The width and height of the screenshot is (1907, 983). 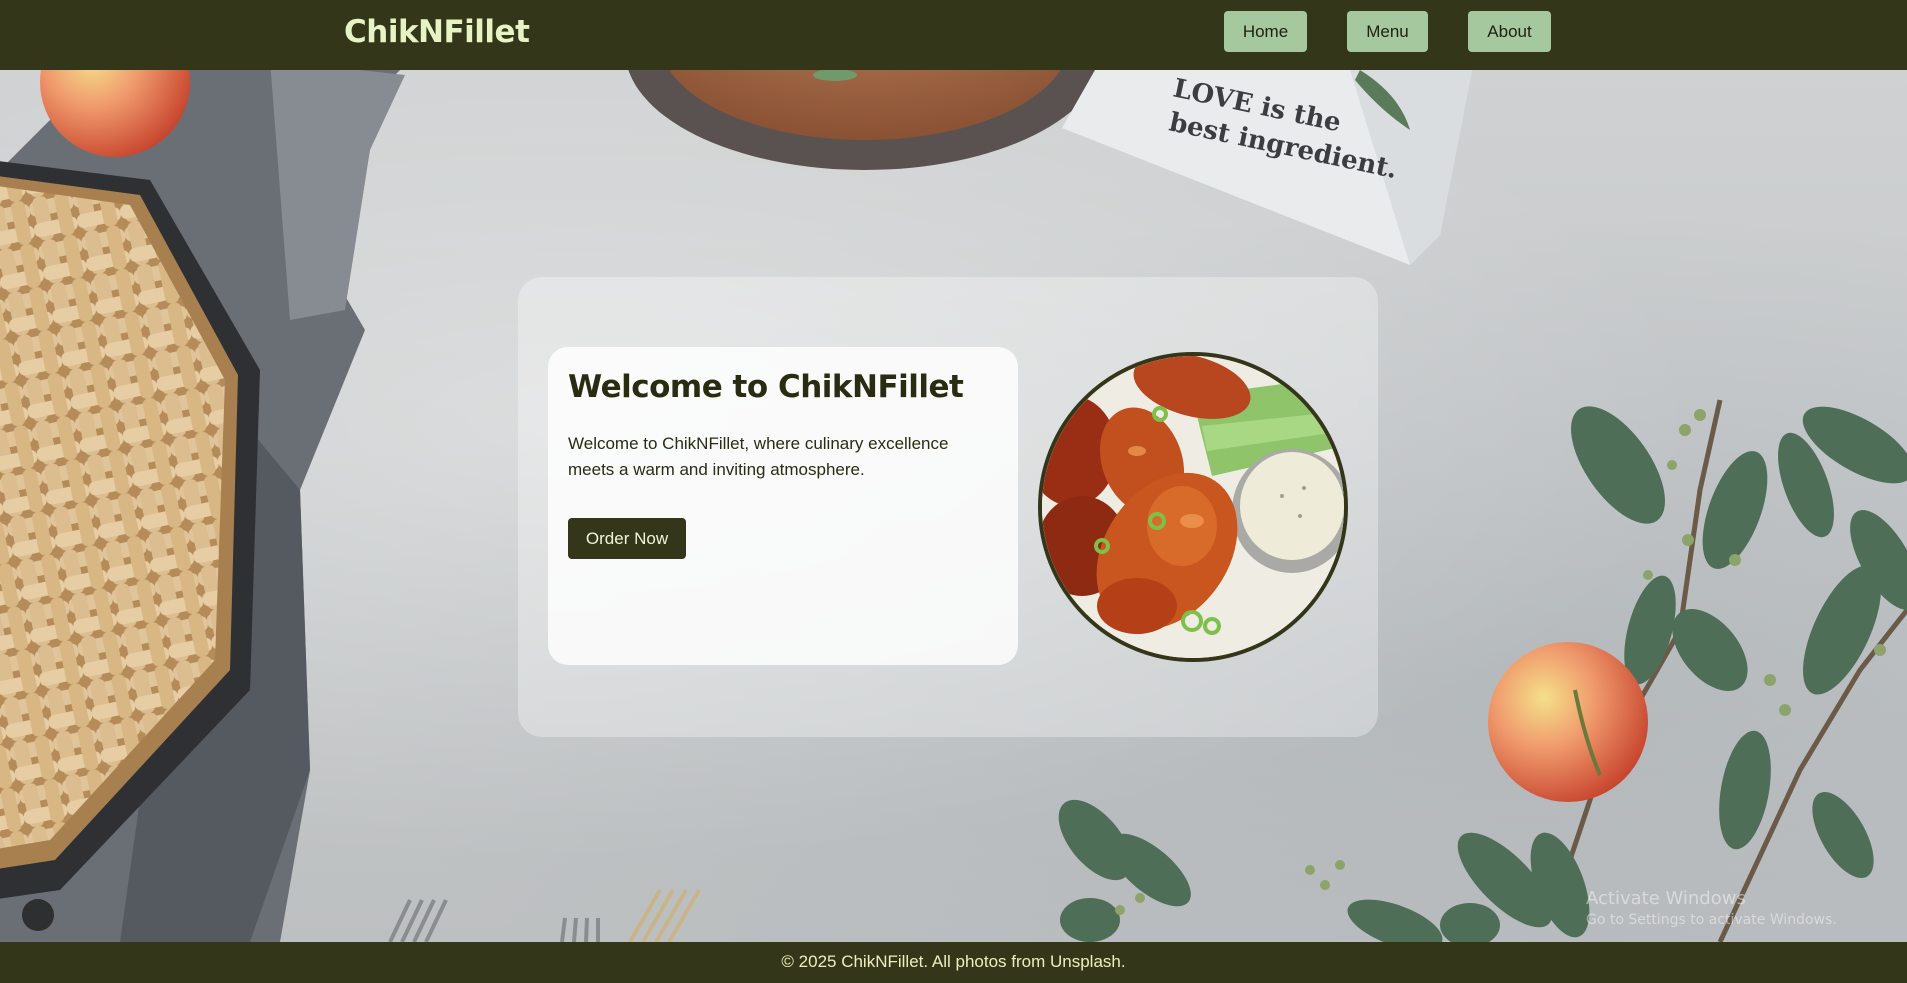 I want to click on os-watermark-line2: Go to Settings to activate Windows., so click(x=1711, y=920).